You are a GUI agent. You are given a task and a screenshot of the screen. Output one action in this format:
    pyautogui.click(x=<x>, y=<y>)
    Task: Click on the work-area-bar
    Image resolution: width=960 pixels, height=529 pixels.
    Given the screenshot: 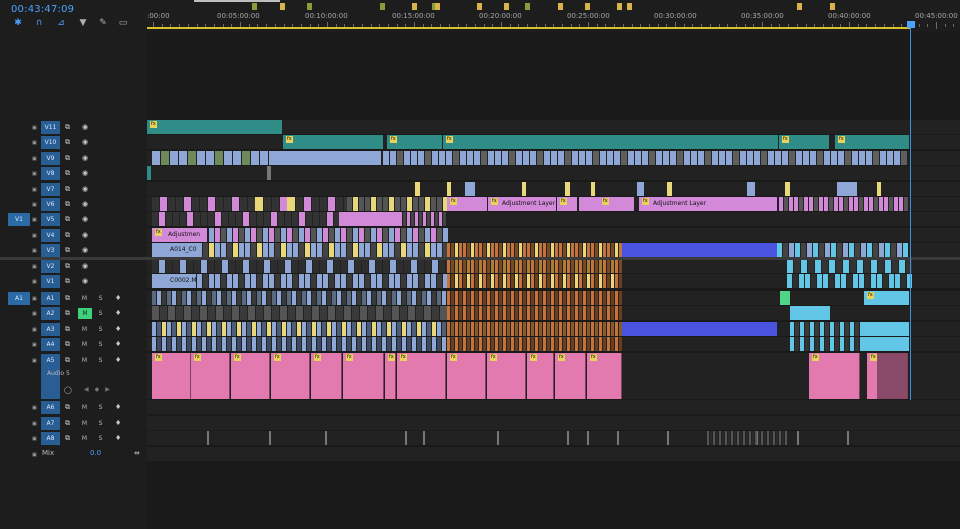 What is the action you would take?
    pyautogui.click(x=528, y=28)
    